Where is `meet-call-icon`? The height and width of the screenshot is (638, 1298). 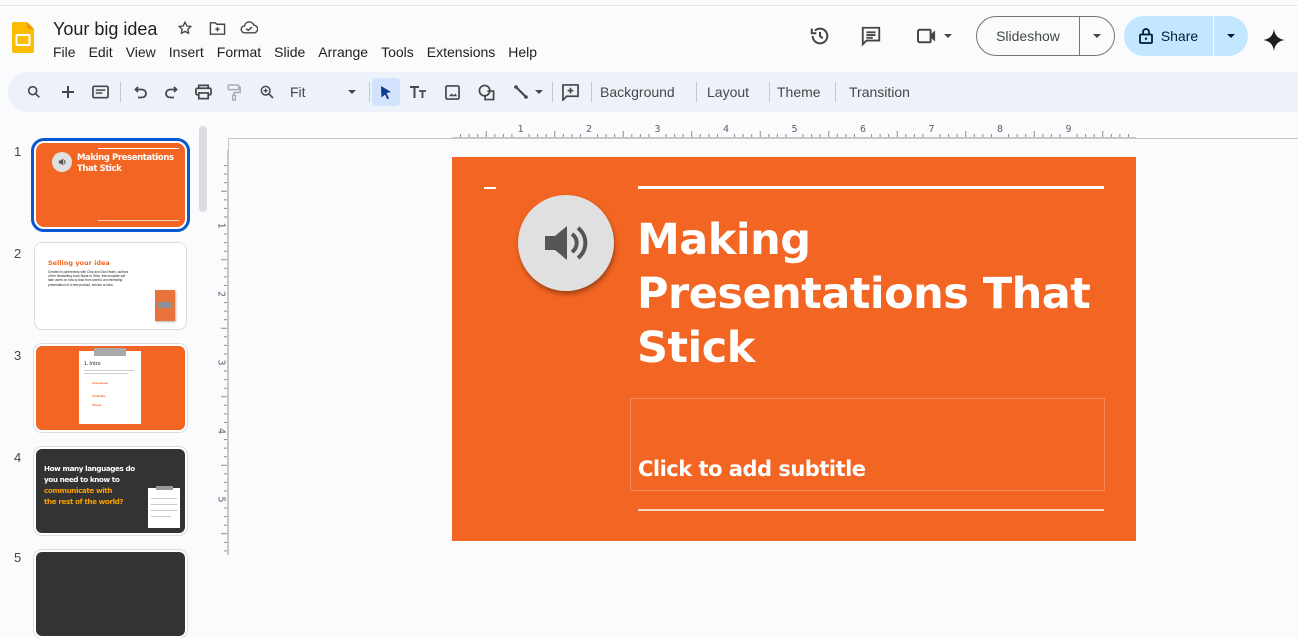 meet-call-icon is located at coordinates (934, 36).